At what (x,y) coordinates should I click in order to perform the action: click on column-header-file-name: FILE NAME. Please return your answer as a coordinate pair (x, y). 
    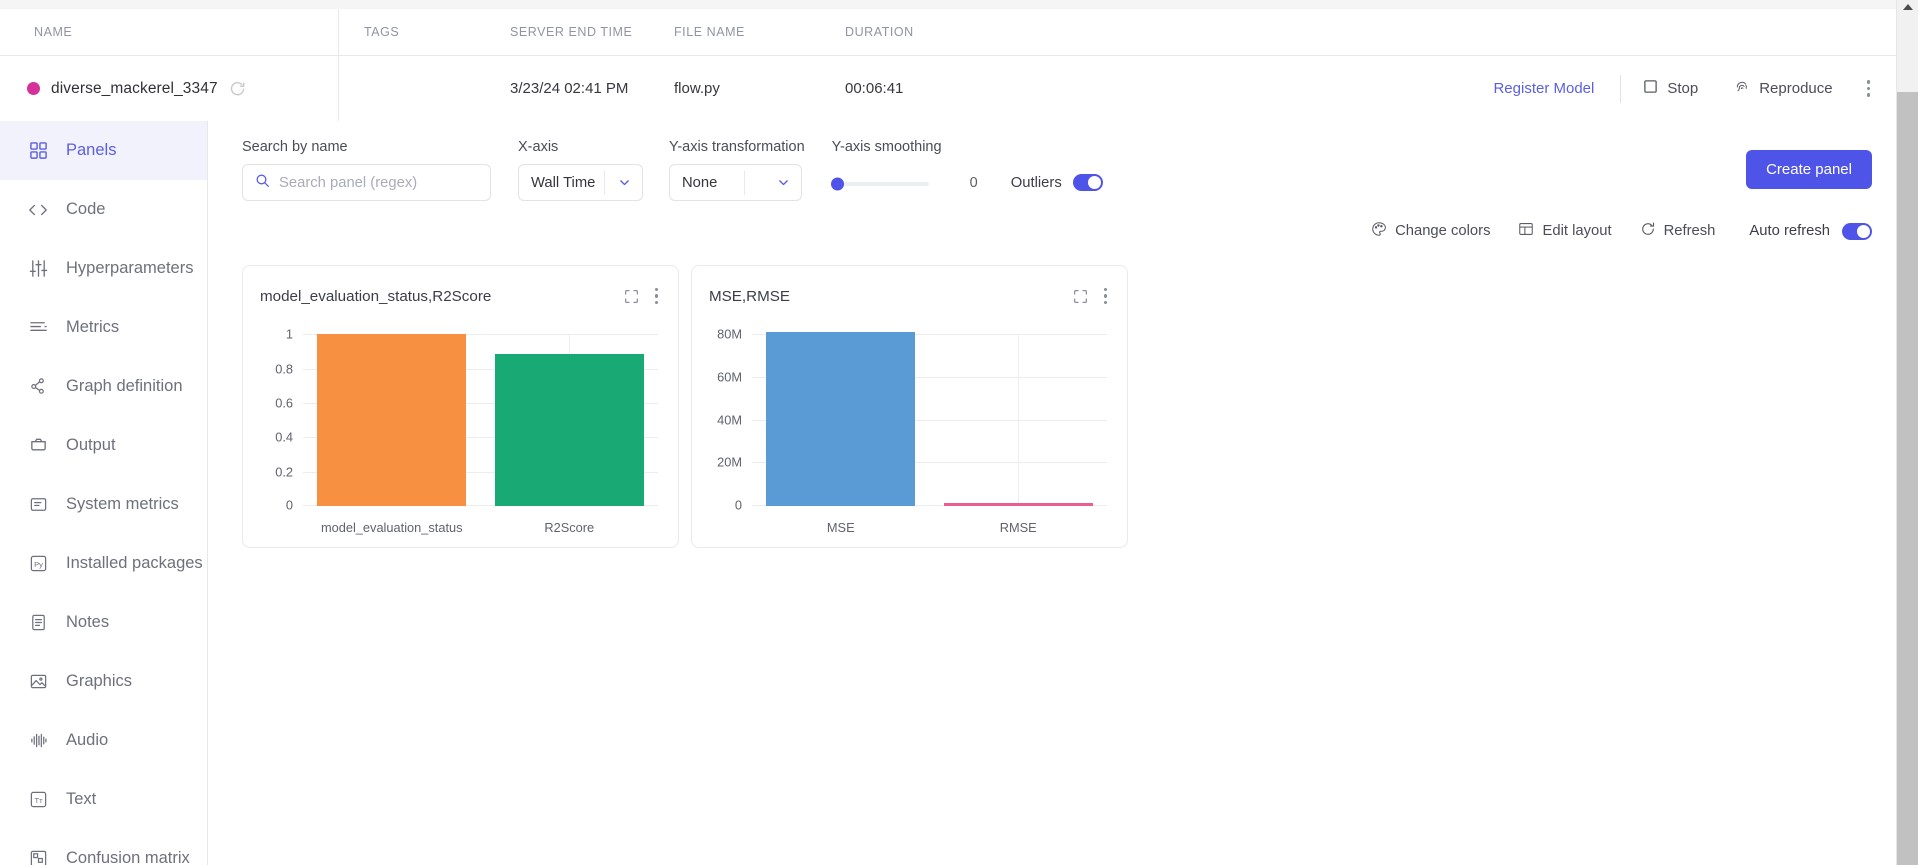
    Looking at the image, I should click on (709, 32).